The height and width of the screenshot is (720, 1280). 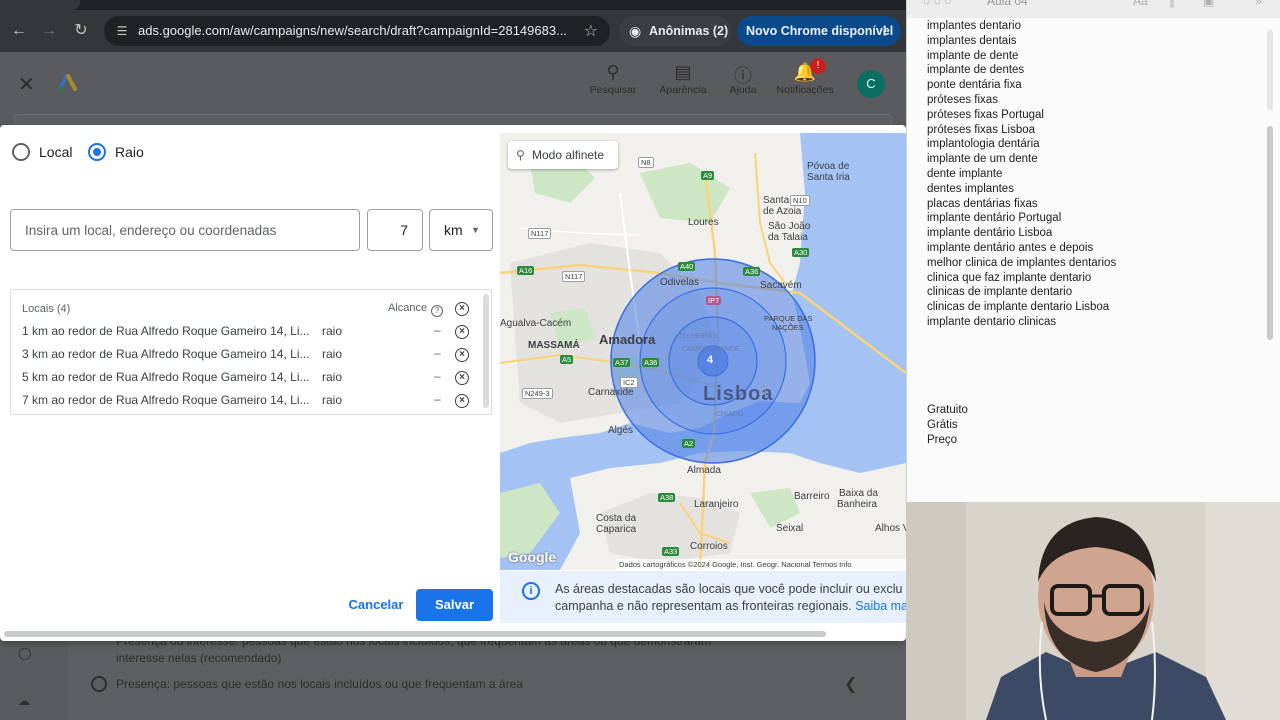 I want to click on unit-value: km, so click(x=453, y=230).